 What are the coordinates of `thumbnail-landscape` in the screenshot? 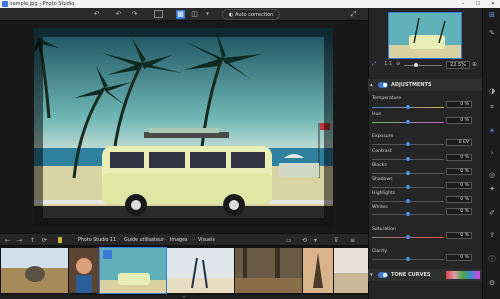 It's located at (351, 270).